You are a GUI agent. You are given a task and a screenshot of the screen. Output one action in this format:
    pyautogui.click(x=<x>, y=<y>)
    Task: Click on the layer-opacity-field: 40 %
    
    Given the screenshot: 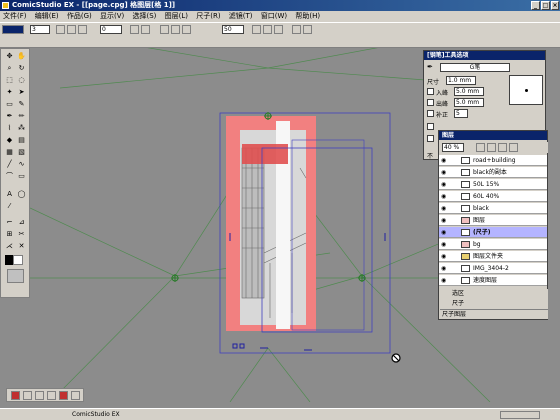 What is the action you would take?
    pyautogui.click(x=453, y=147)
    